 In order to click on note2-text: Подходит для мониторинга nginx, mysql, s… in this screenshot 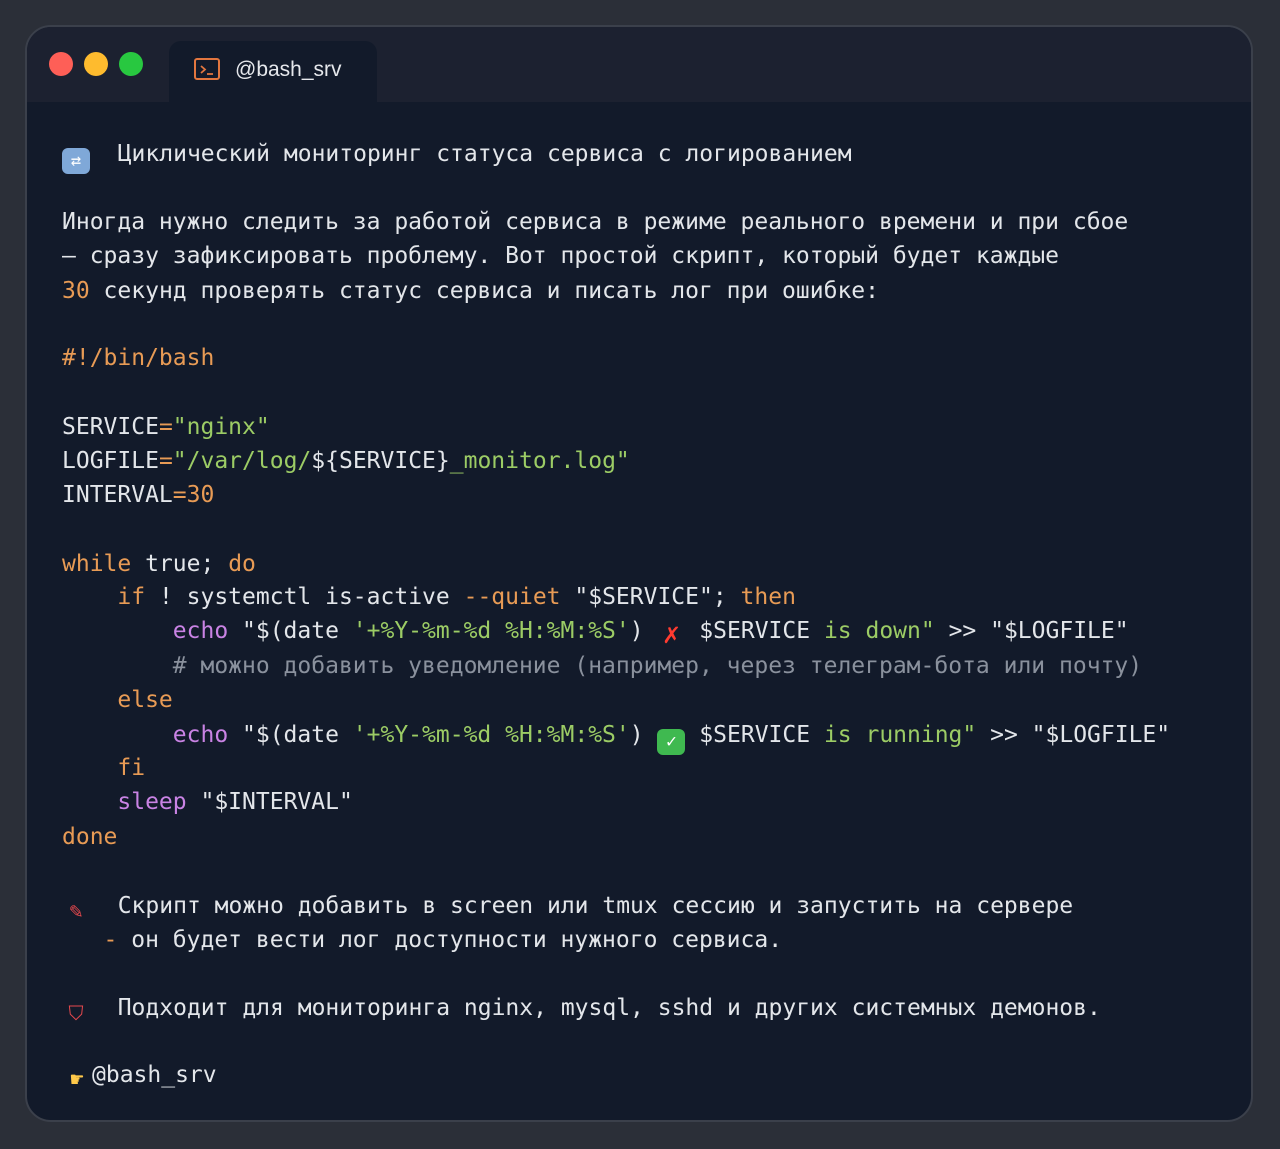, I will do `click(609, 1008)`.